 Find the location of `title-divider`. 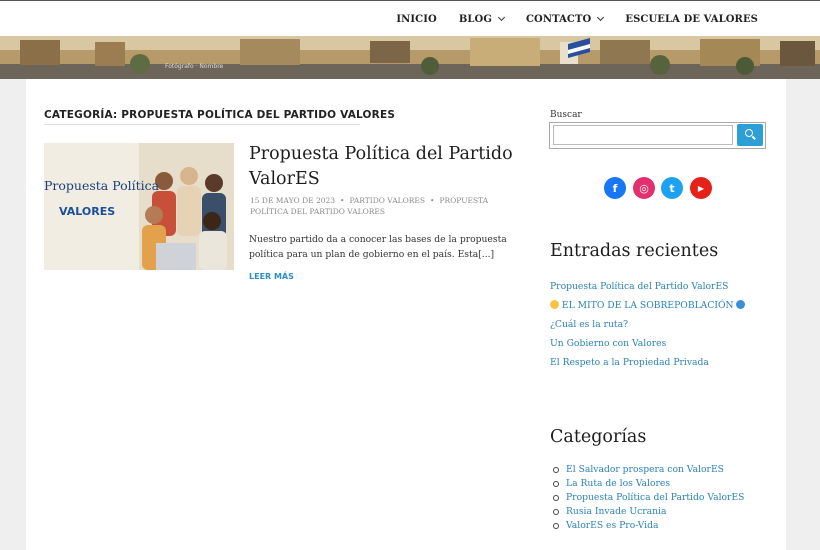

title-divider is located at coordinates (202, 124).